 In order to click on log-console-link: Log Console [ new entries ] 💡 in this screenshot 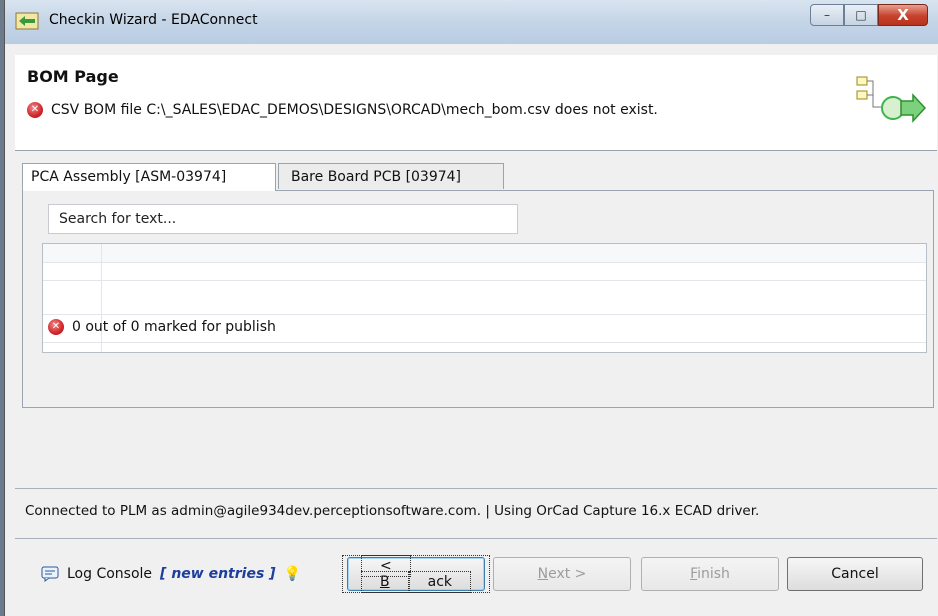, I will do `click(171, 574)`.